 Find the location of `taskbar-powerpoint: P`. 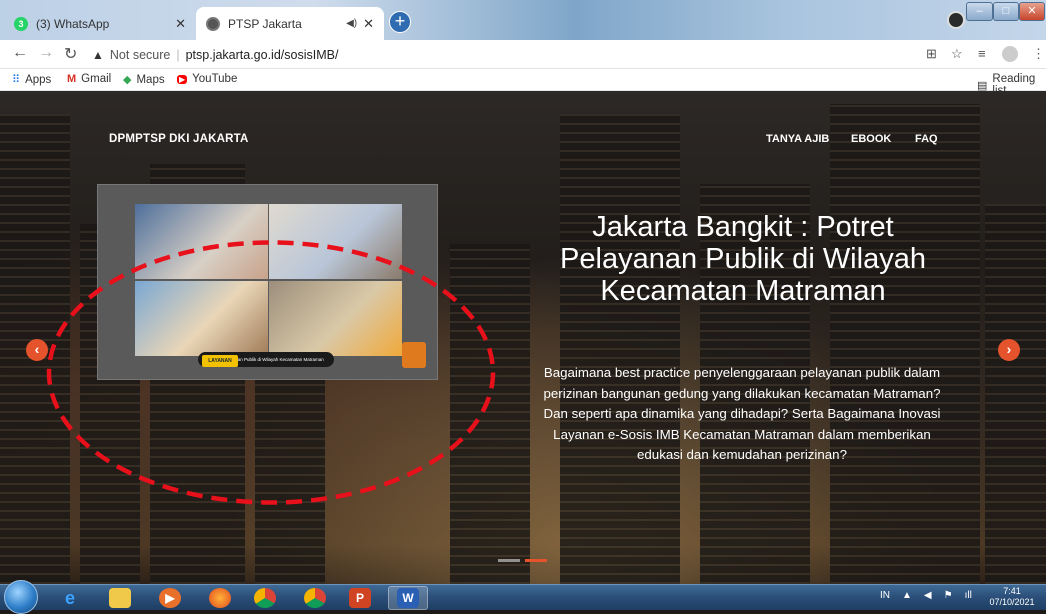

taskbar-powerpoint: P is located at coordinates (360, 598).